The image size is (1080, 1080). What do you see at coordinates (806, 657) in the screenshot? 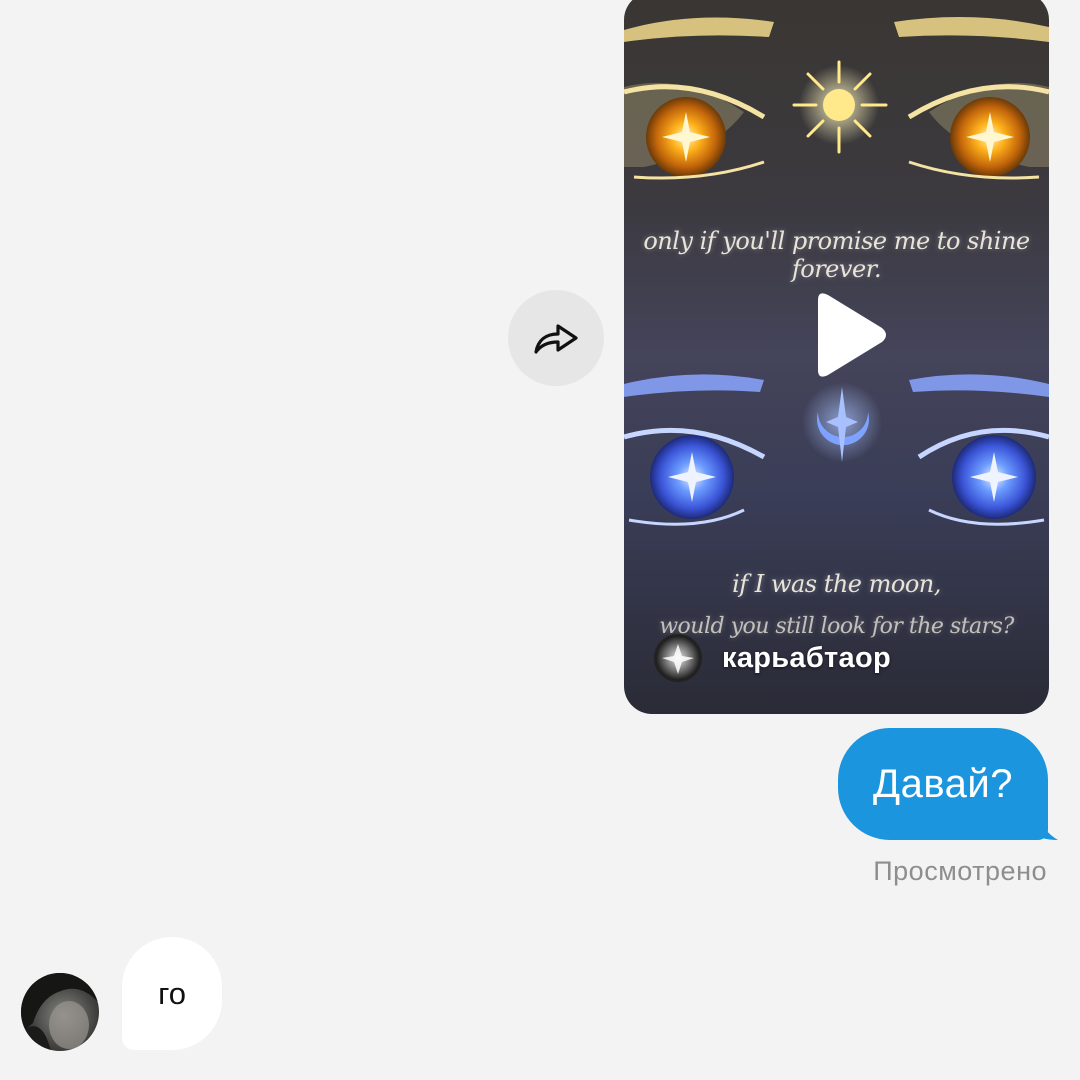
I see `author-name: карьабтаор` at bounding box center [806, 657].